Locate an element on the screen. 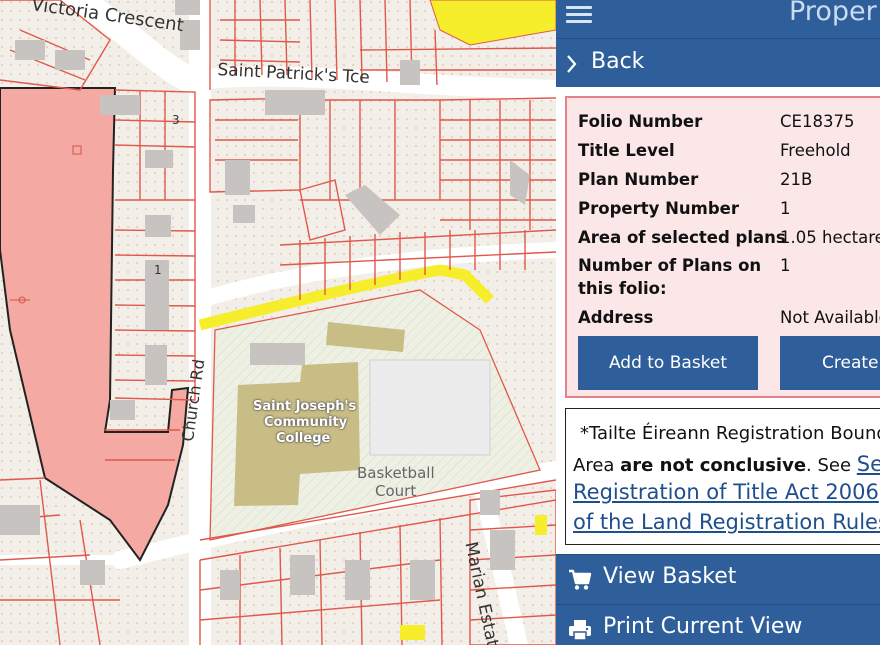 The height and width of the screenshot is (645, 880). building-label-college: College is located at coordinates (303, 438).